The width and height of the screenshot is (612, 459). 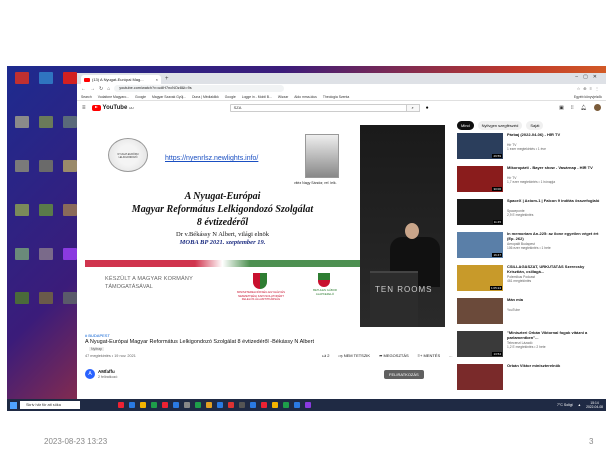 I want to click on browser-tab: (13) A Nyugat-Európai Mag... ×, so click(x=121, y=79).